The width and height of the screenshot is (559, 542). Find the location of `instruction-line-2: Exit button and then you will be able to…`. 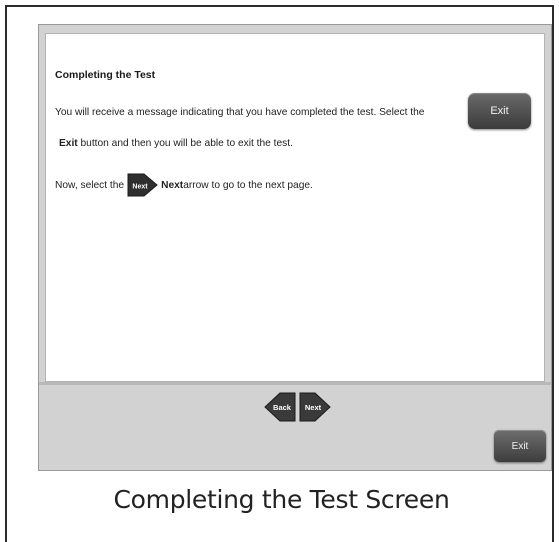

instruction-line-2: Exit button and then you will be able to… is located at coordinates (176, 143).